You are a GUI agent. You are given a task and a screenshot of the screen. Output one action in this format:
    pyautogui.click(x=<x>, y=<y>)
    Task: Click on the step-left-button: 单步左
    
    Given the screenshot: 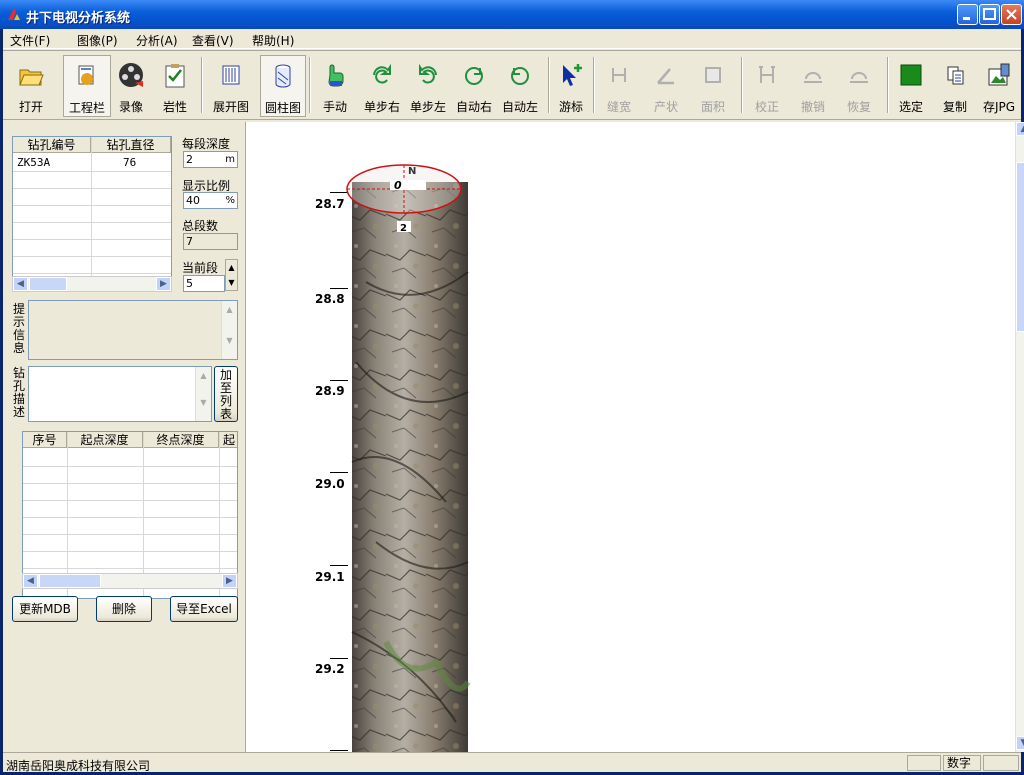 What is the action you would take?
    pyautogui.click(x=428, y=86)
    